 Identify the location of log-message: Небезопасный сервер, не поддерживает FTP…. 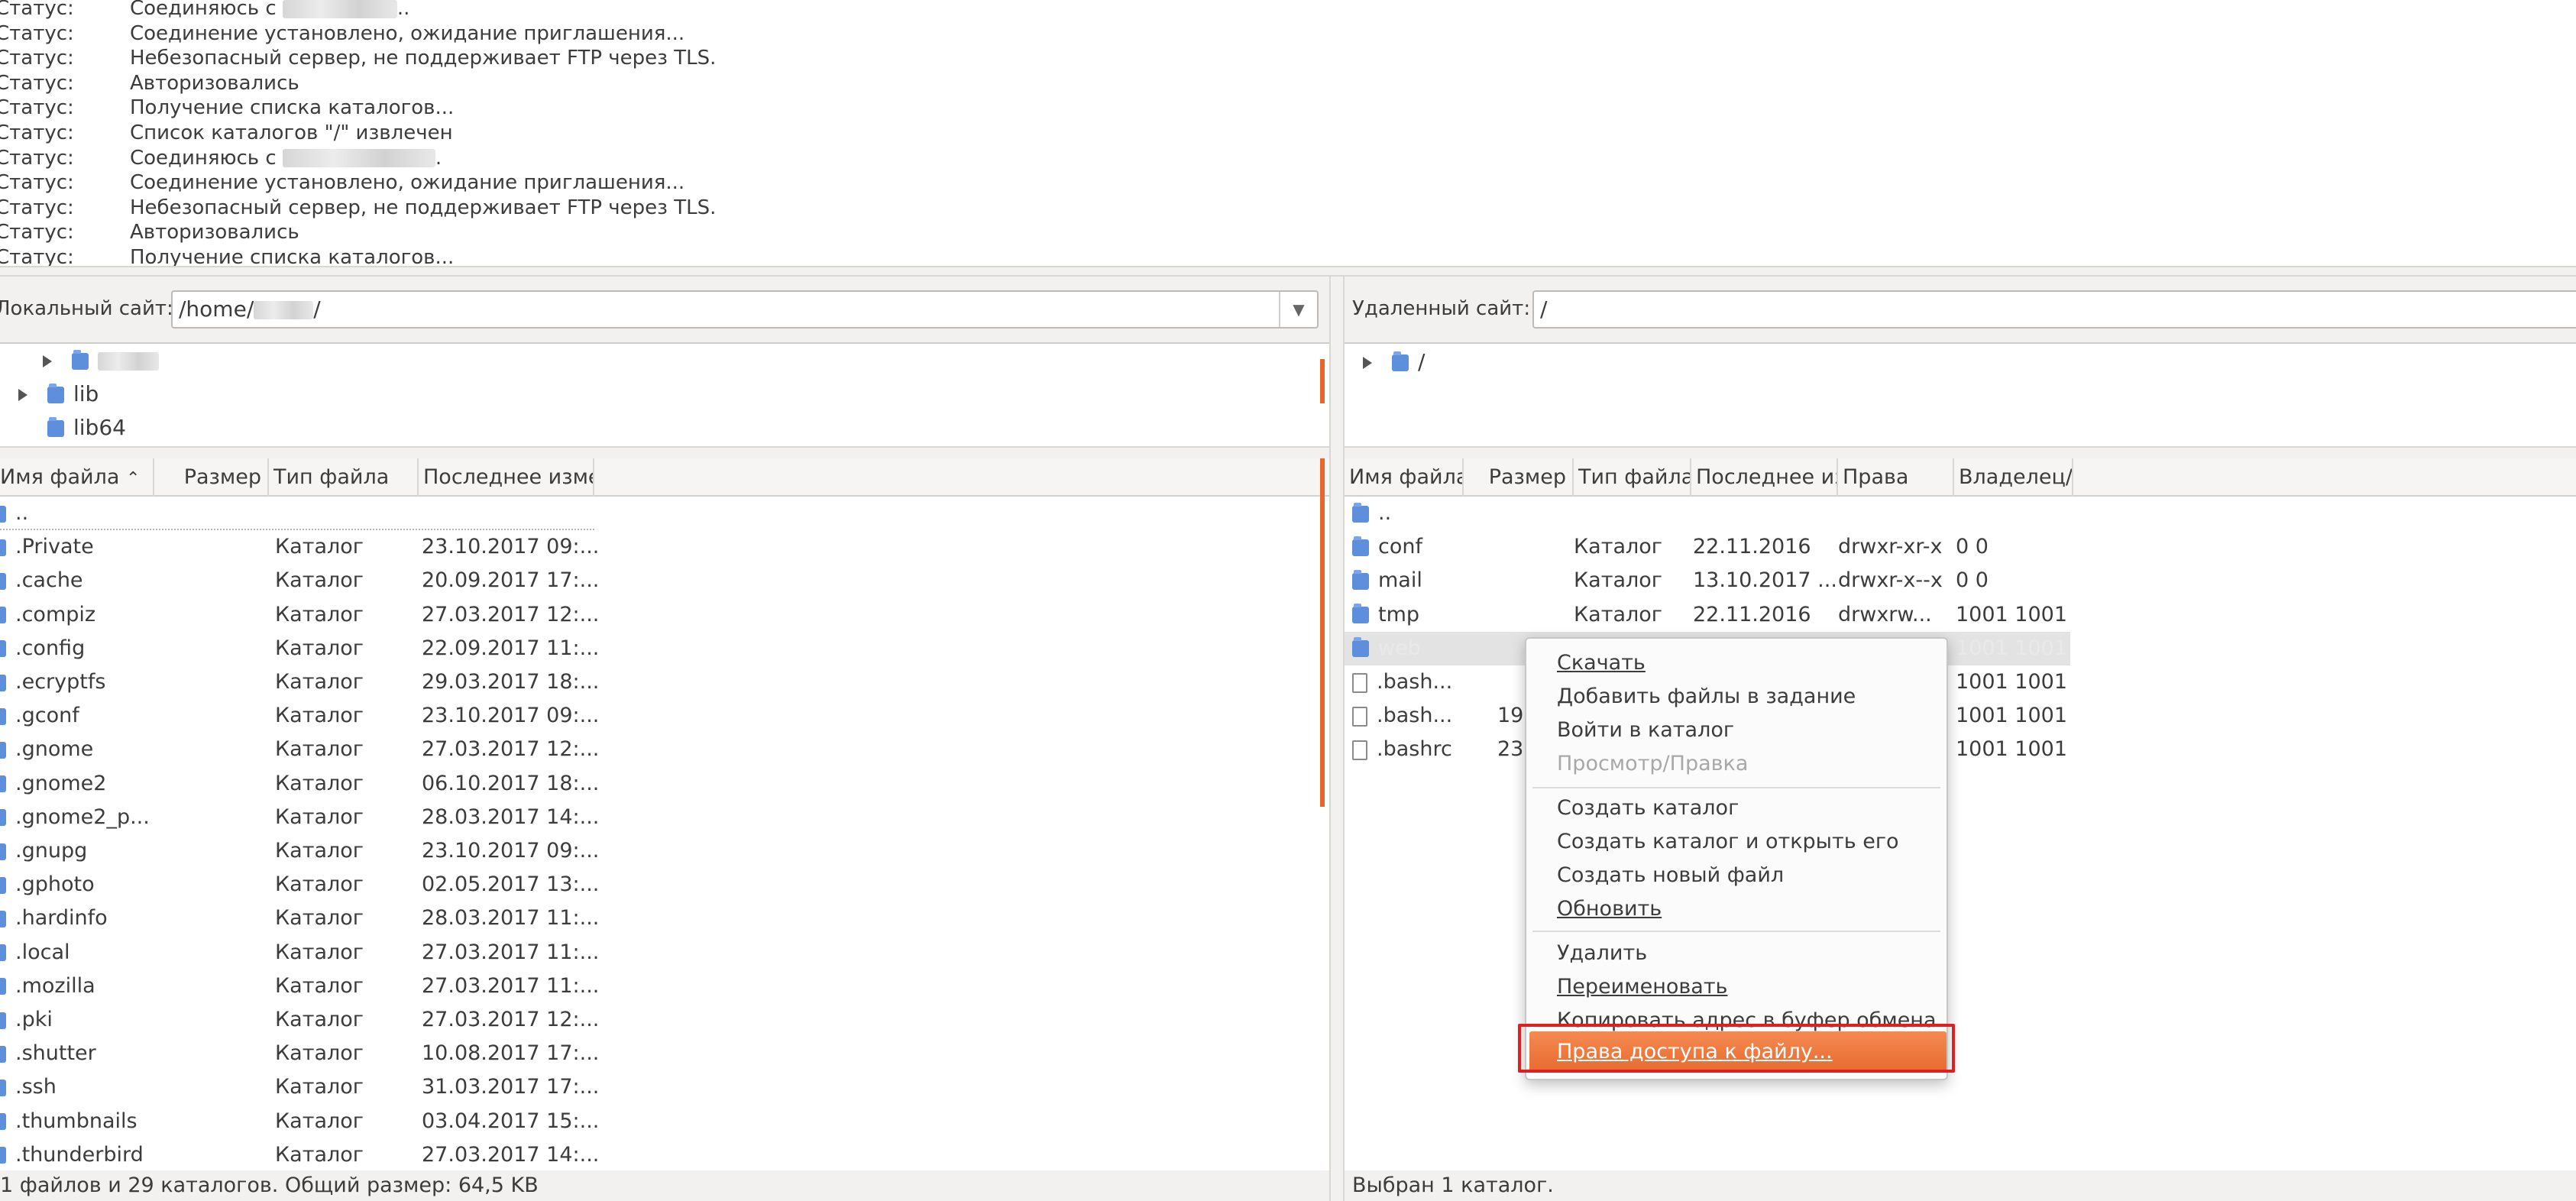
(423, 59).